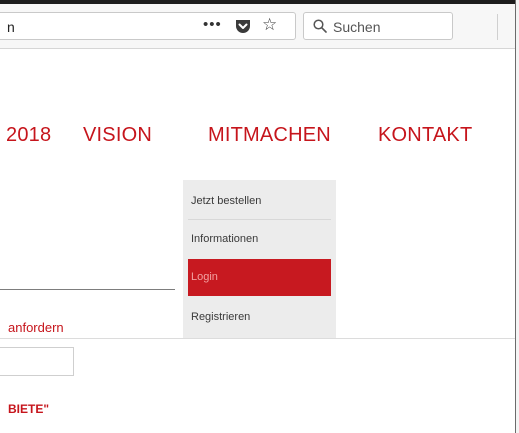  Describe the element at coordinates (357, 27) in the screenshot. I see `search-placeholder: Suchen` at that location.